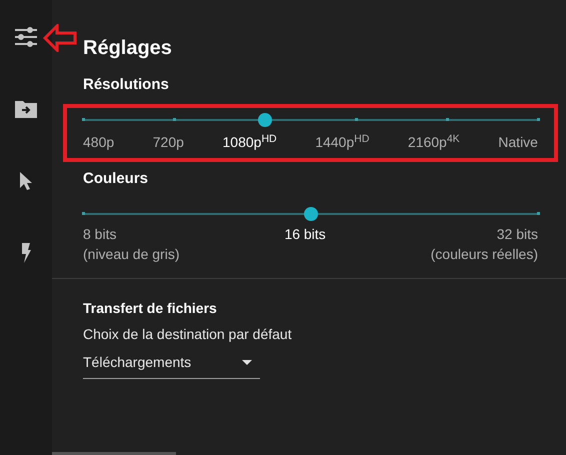  Describe the element at coordinates (171, 365) in the screenshot. I see `destination-dropdown: Téléchargements` at that location.